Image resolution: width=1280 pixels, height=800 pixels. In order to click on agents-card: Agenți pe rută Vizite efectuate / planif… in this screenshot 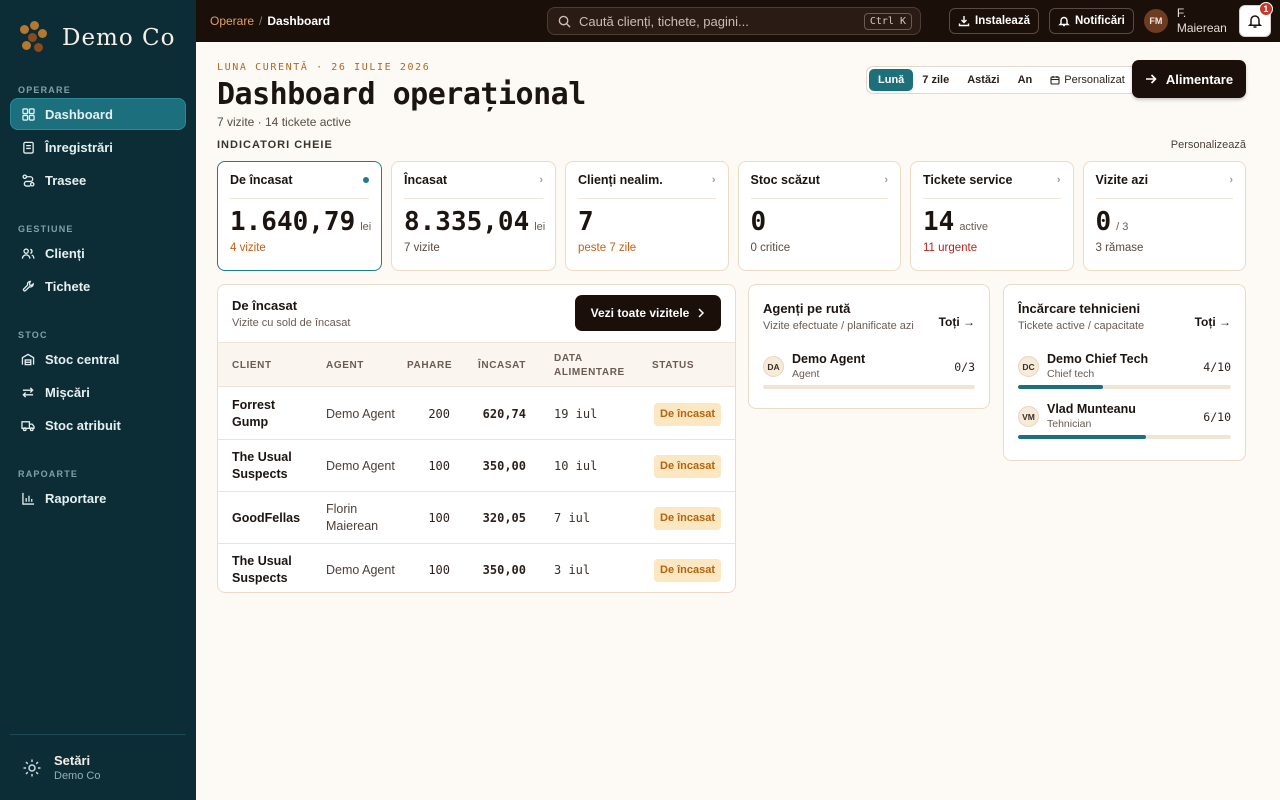, I will do `click(869, 346)`.